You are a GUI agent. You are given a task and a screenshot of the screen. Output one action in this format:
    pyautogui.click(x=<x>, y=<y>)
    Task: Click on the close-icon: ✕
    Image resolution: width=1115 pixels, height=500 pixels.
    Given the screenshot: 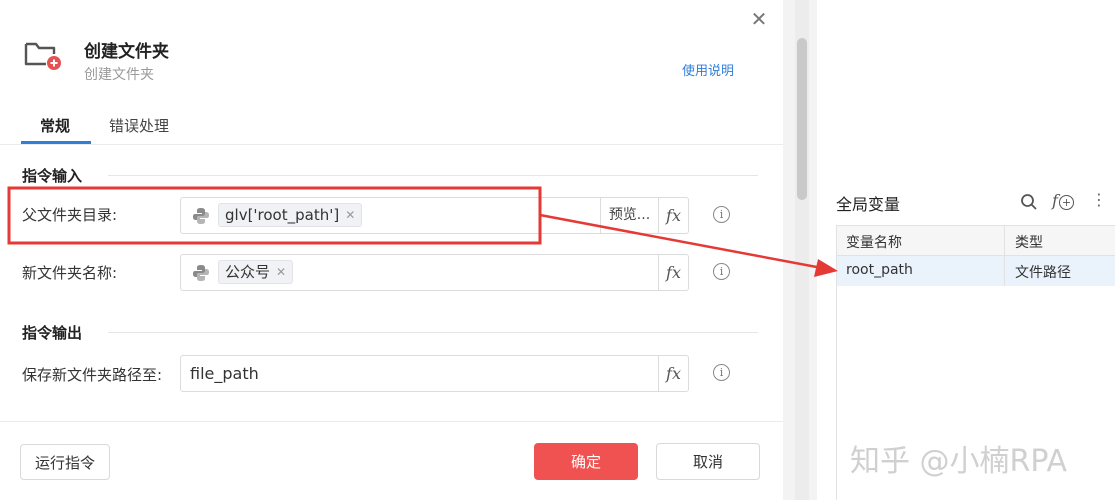 What is the action you would take?
    pyautogui.click(x=759, y=19)
    